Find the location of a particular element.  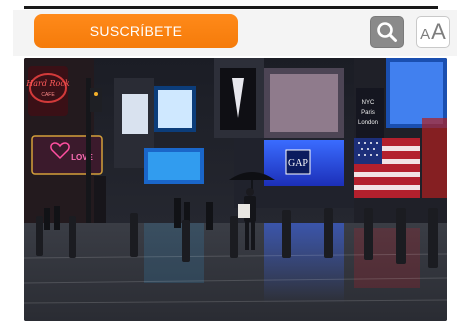

font-size-icon: A A is located at coordinates (433, 32).